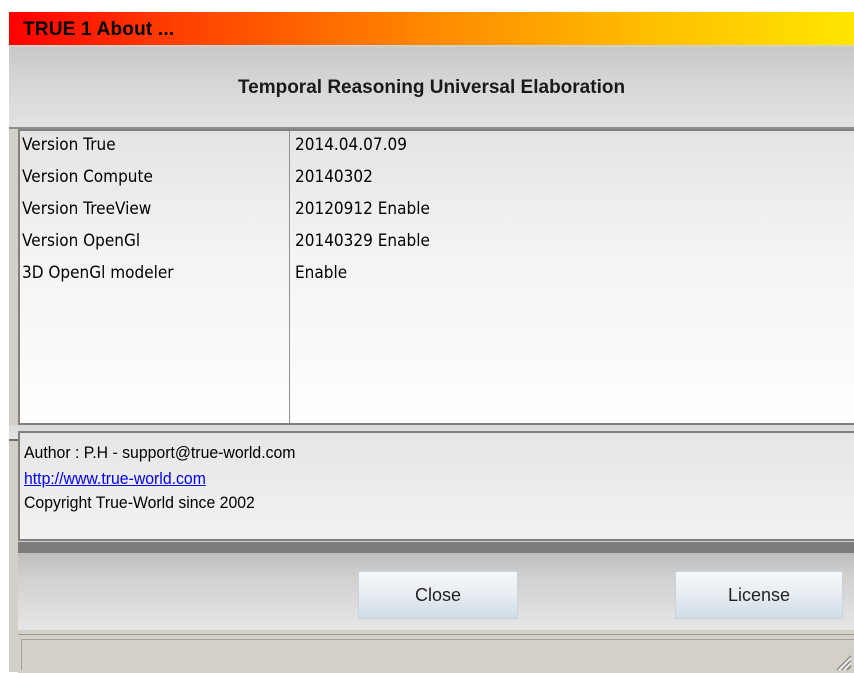 This screenshot has width=854, height=673. What do you see at coordinates (98, 273) in the screenshot?
I see `version-label: 3D OpenGl modeler` at bounding box center [98, 273].